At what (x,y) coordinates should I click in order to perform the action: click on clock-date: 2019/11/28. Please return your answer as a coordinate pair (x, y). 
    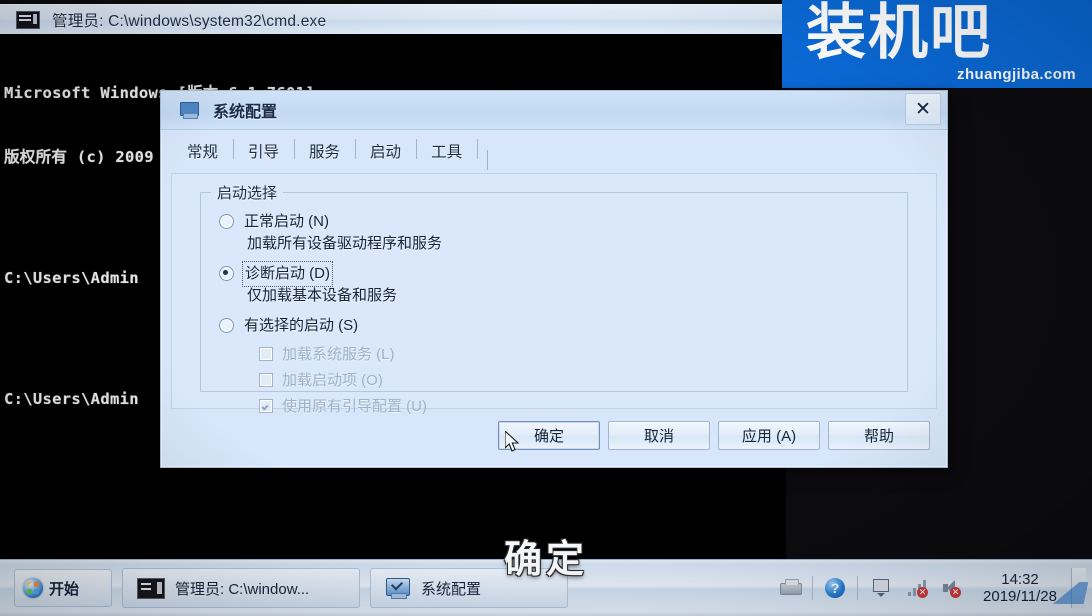
    Looking at the image, I should click on (1020, 596).